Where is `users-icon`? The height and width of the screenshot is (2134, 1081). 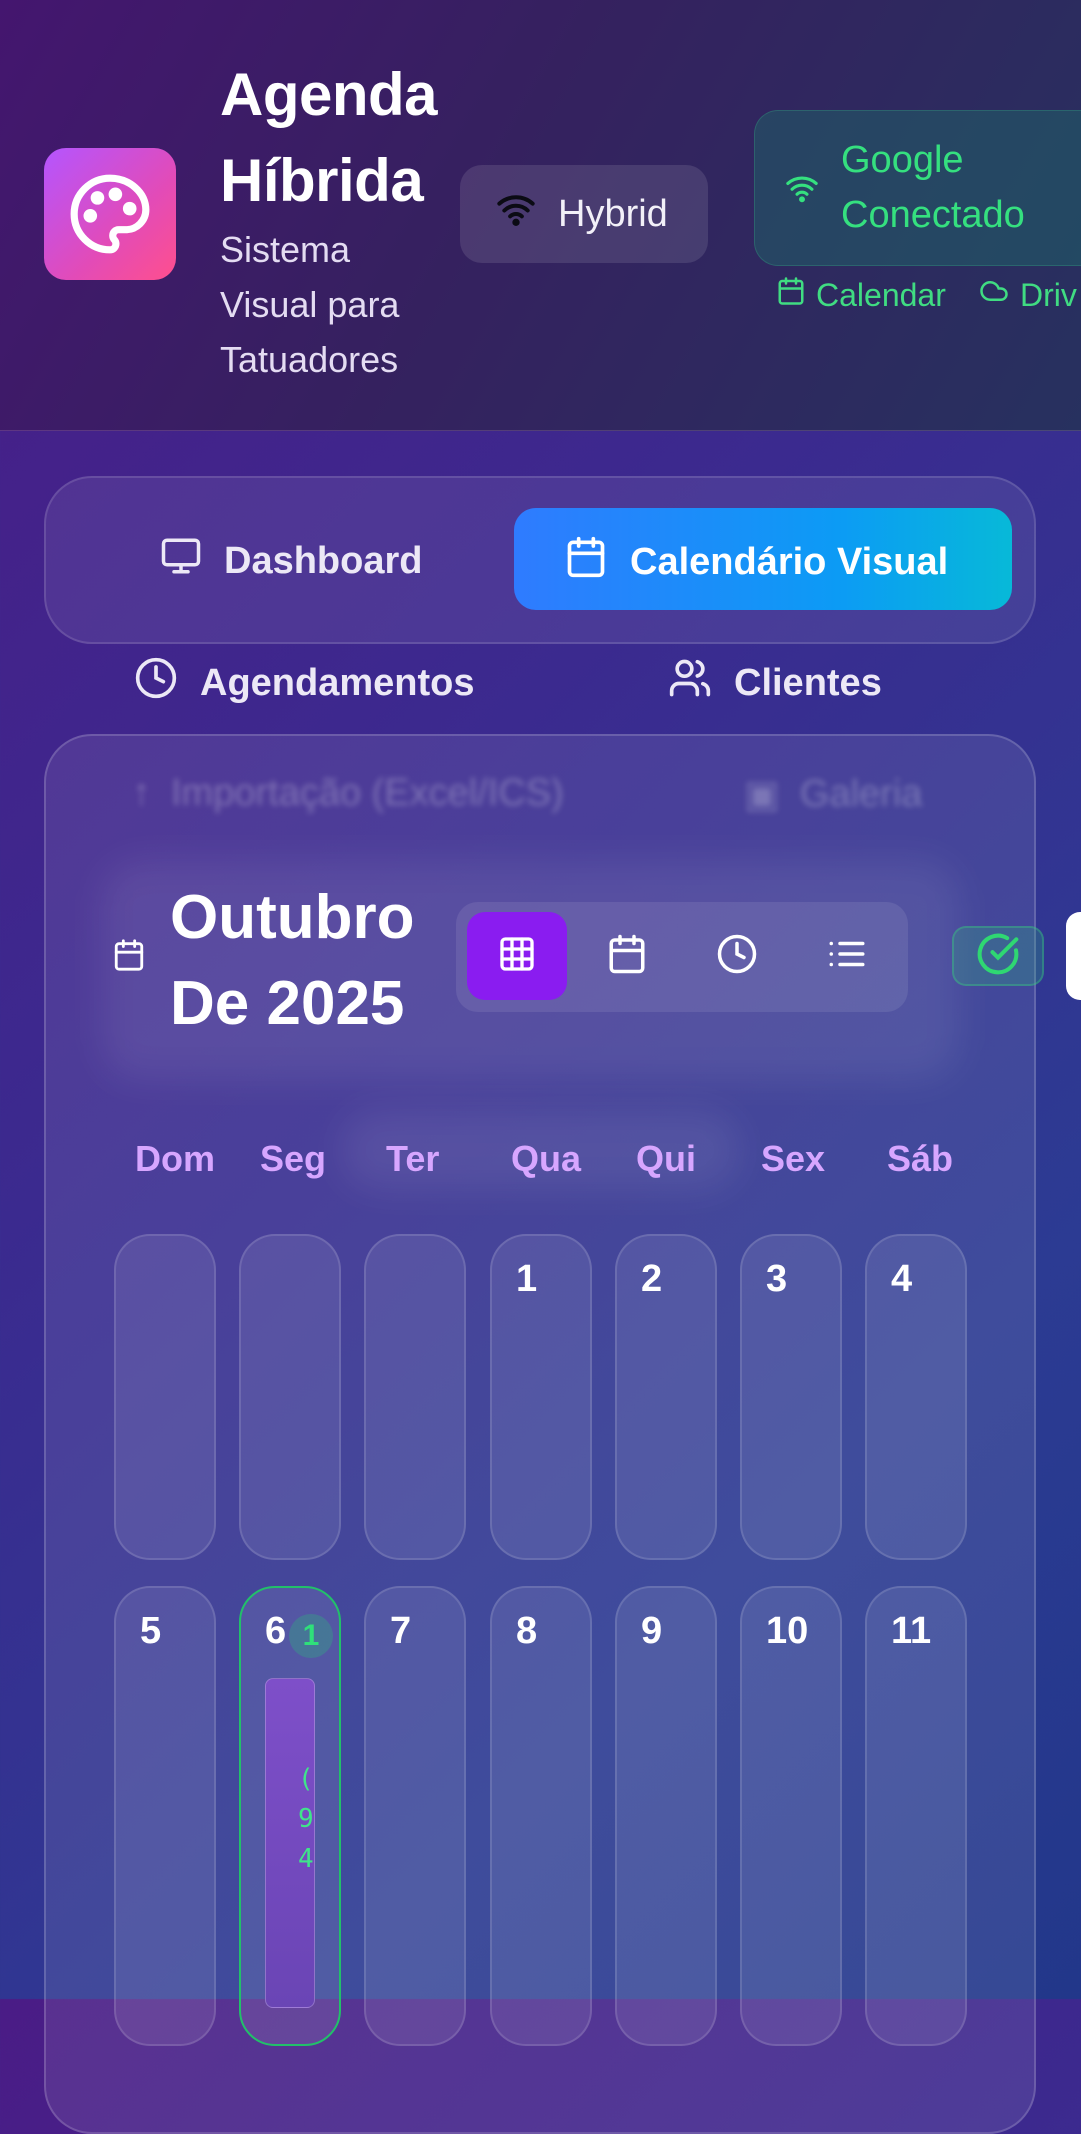 users-icon is located at coordinates (690, 683).